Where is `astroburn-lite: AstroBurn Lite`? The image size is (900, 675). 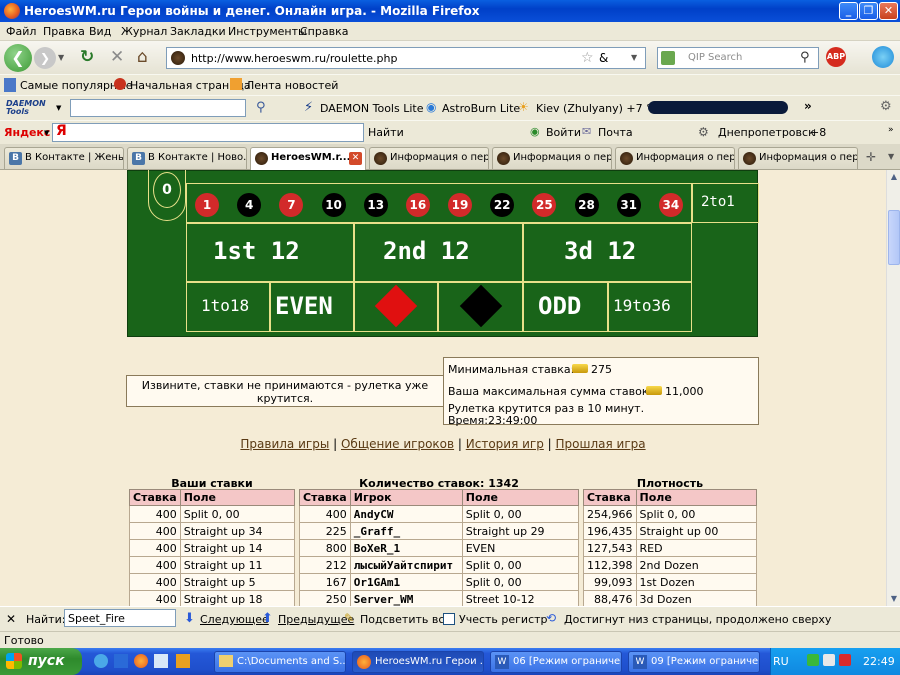
astroburn-lite: AstroBurn Lite is located at coordinates (481, 108).